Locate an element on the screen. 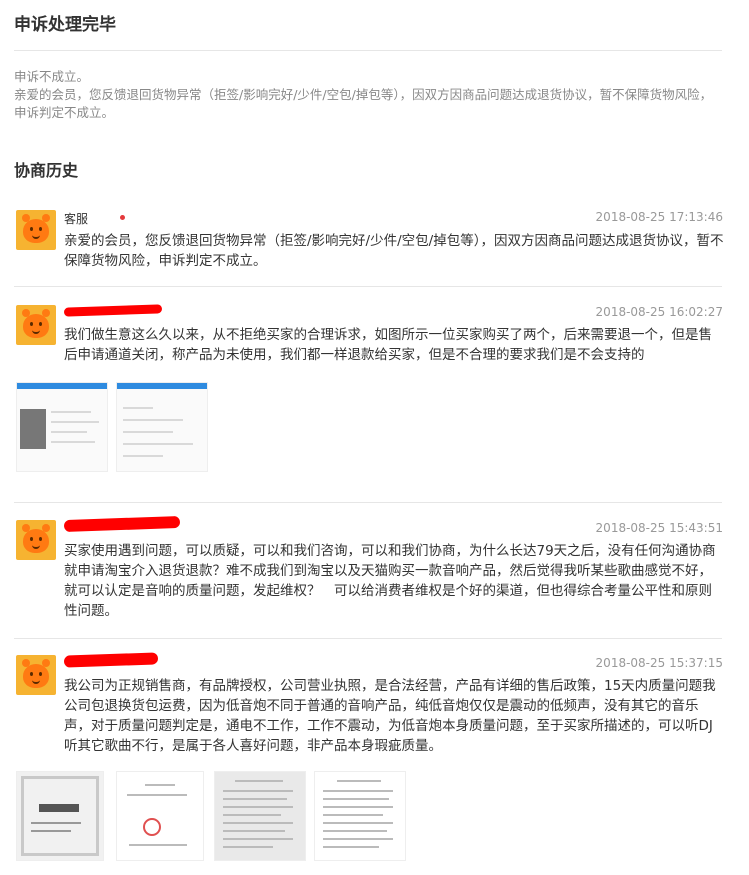 The height and width of the screenshot is (875, 749). message-time: 2018-08-25 16:02:27 is located at coordinates (659, 312).